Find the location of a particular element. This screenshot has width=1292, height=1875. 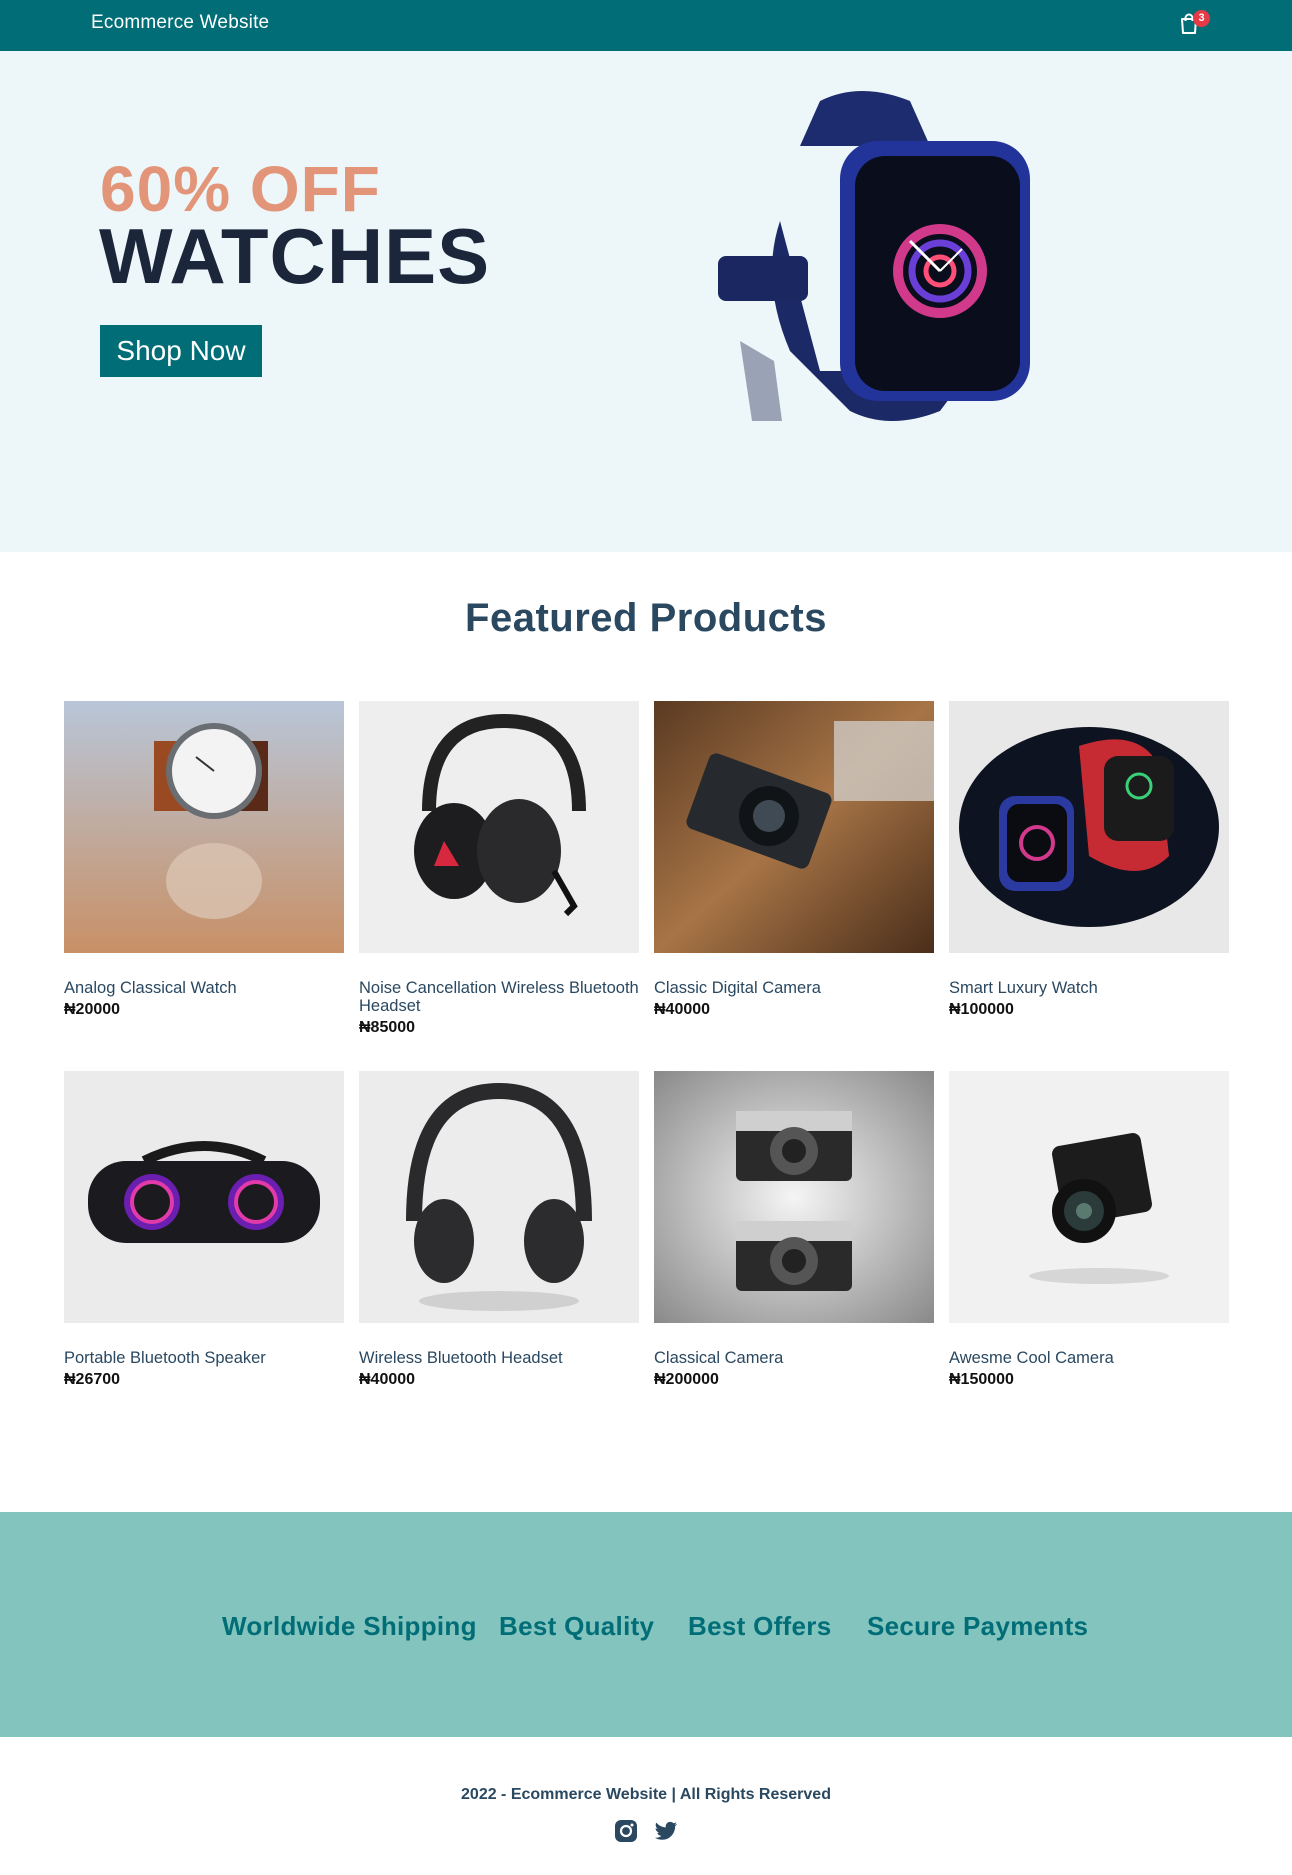

product-name: Awesme Cool Camera is located at coordinates (1089, 1358).